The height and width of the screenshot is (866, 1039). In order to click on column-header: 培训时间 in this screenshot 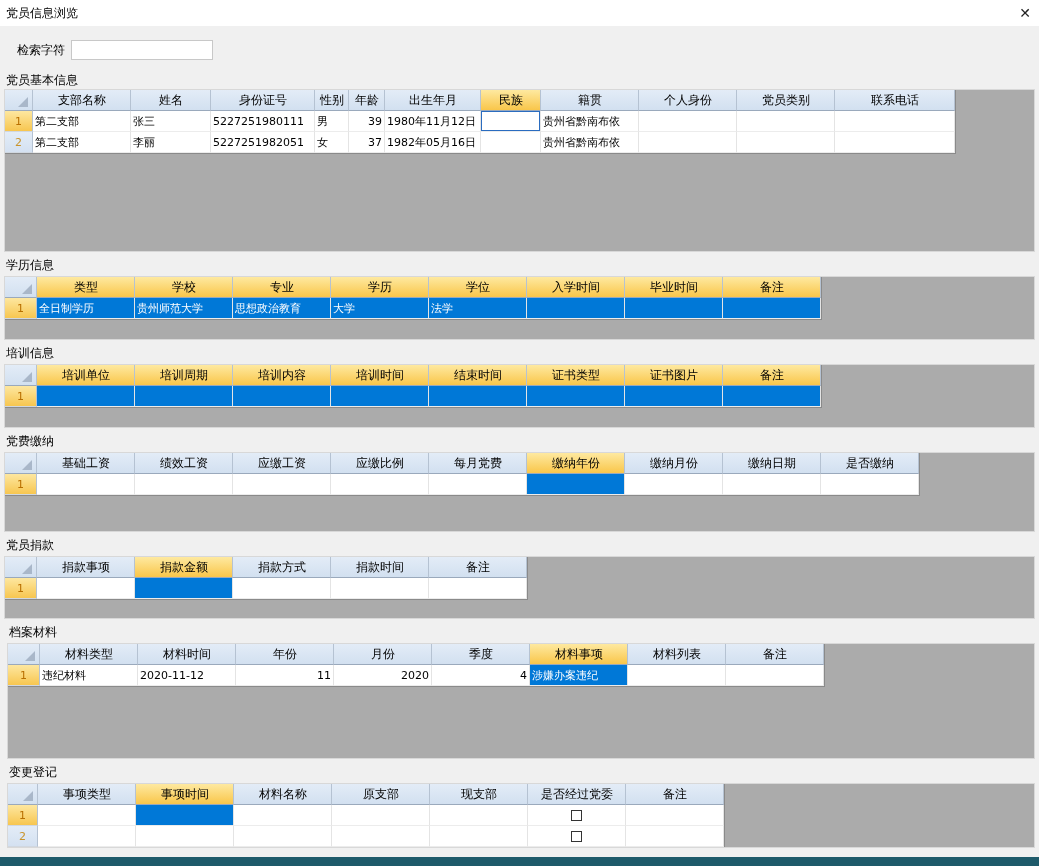, I will do `click(380, 375)`.